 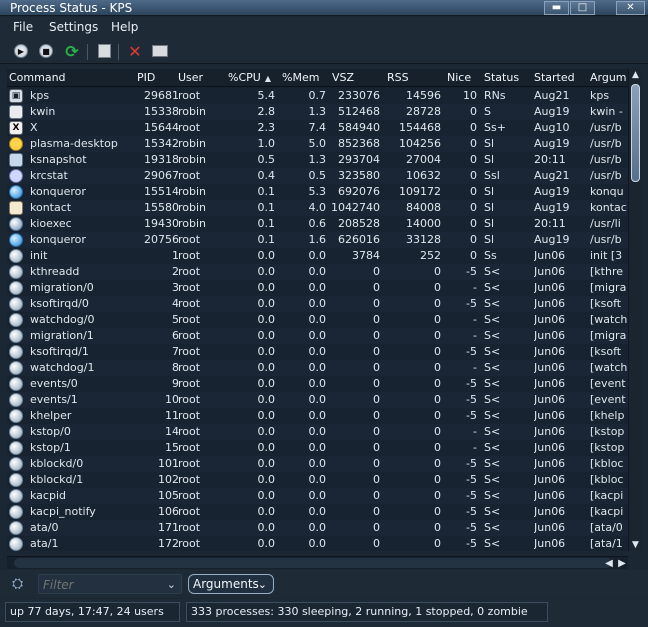 What do you see at coordinates (175, 351) in the screenshot?
I see `cell-pid: 7` at bounding box center [175, 351].